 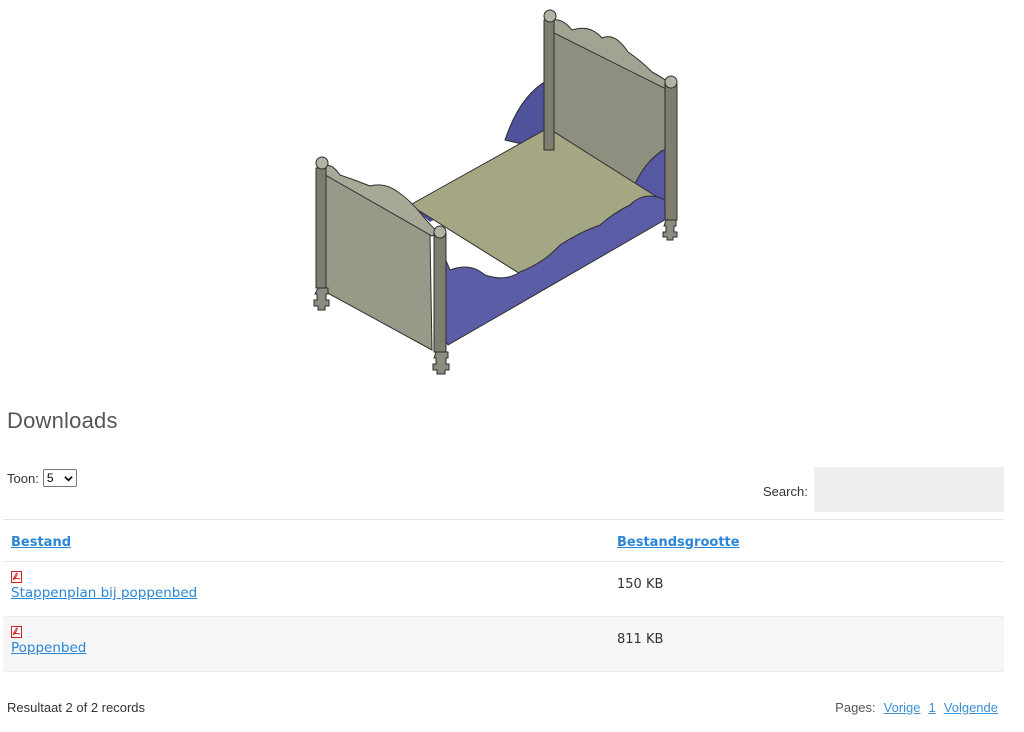 I want to click on file-link: Poppenbed, so click(x=48, y=648).